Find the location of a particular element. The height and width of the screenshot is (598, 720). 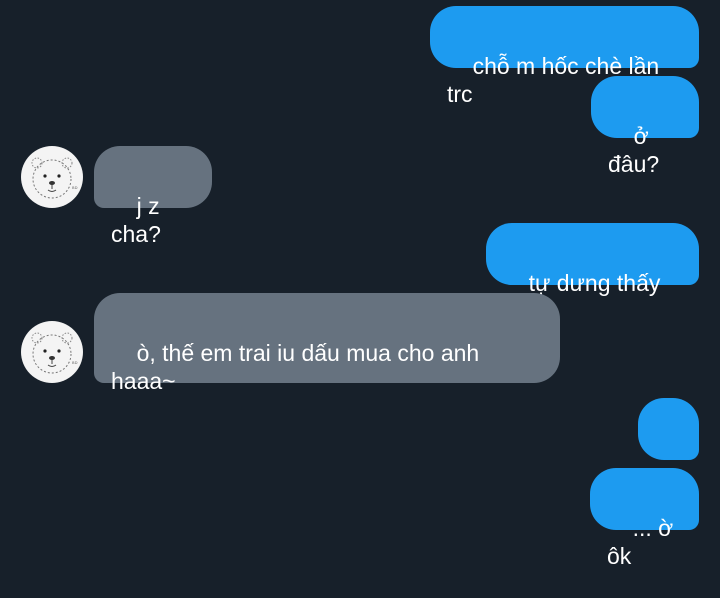

message-text: ở đâu? is located at coordinates (634, 150).